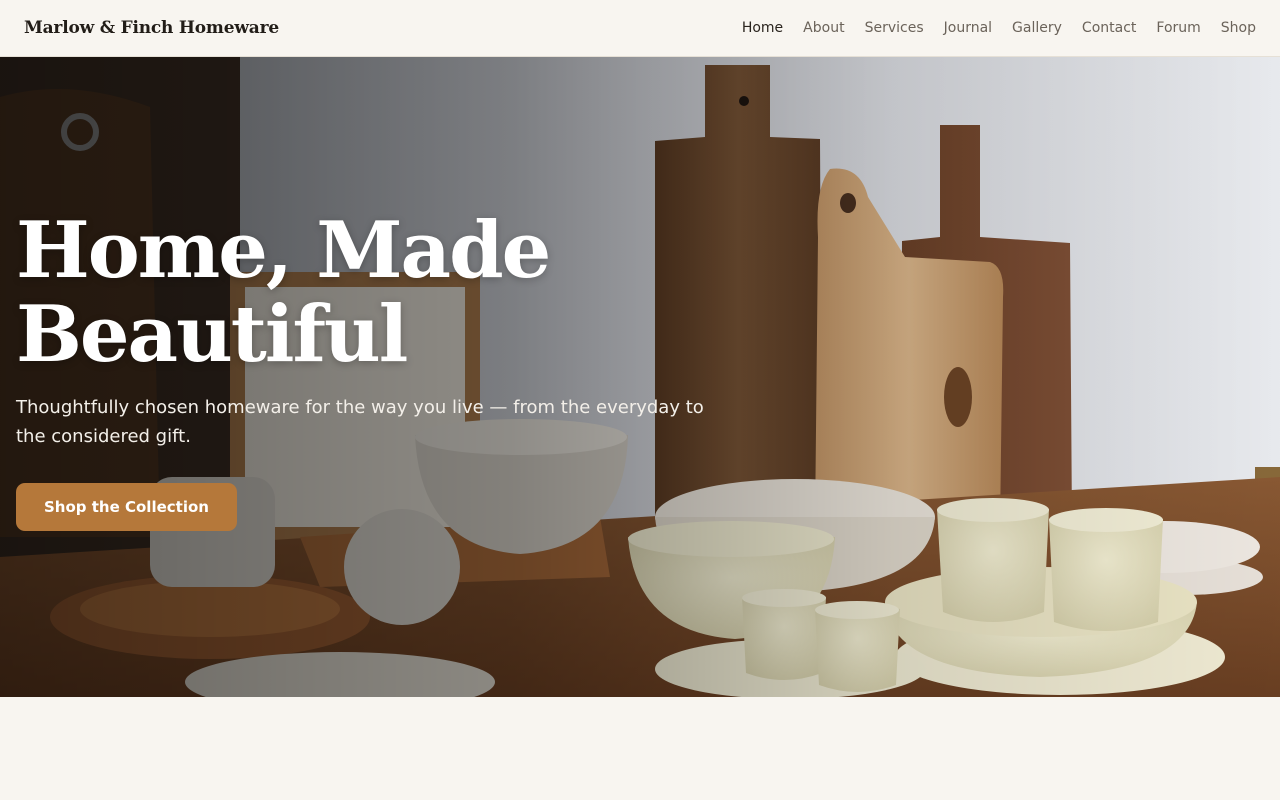 The image size is (1280, 800). Describe the element at coordinates (762, 28) in the screenshot. I see `nav-home: Home` at that location.